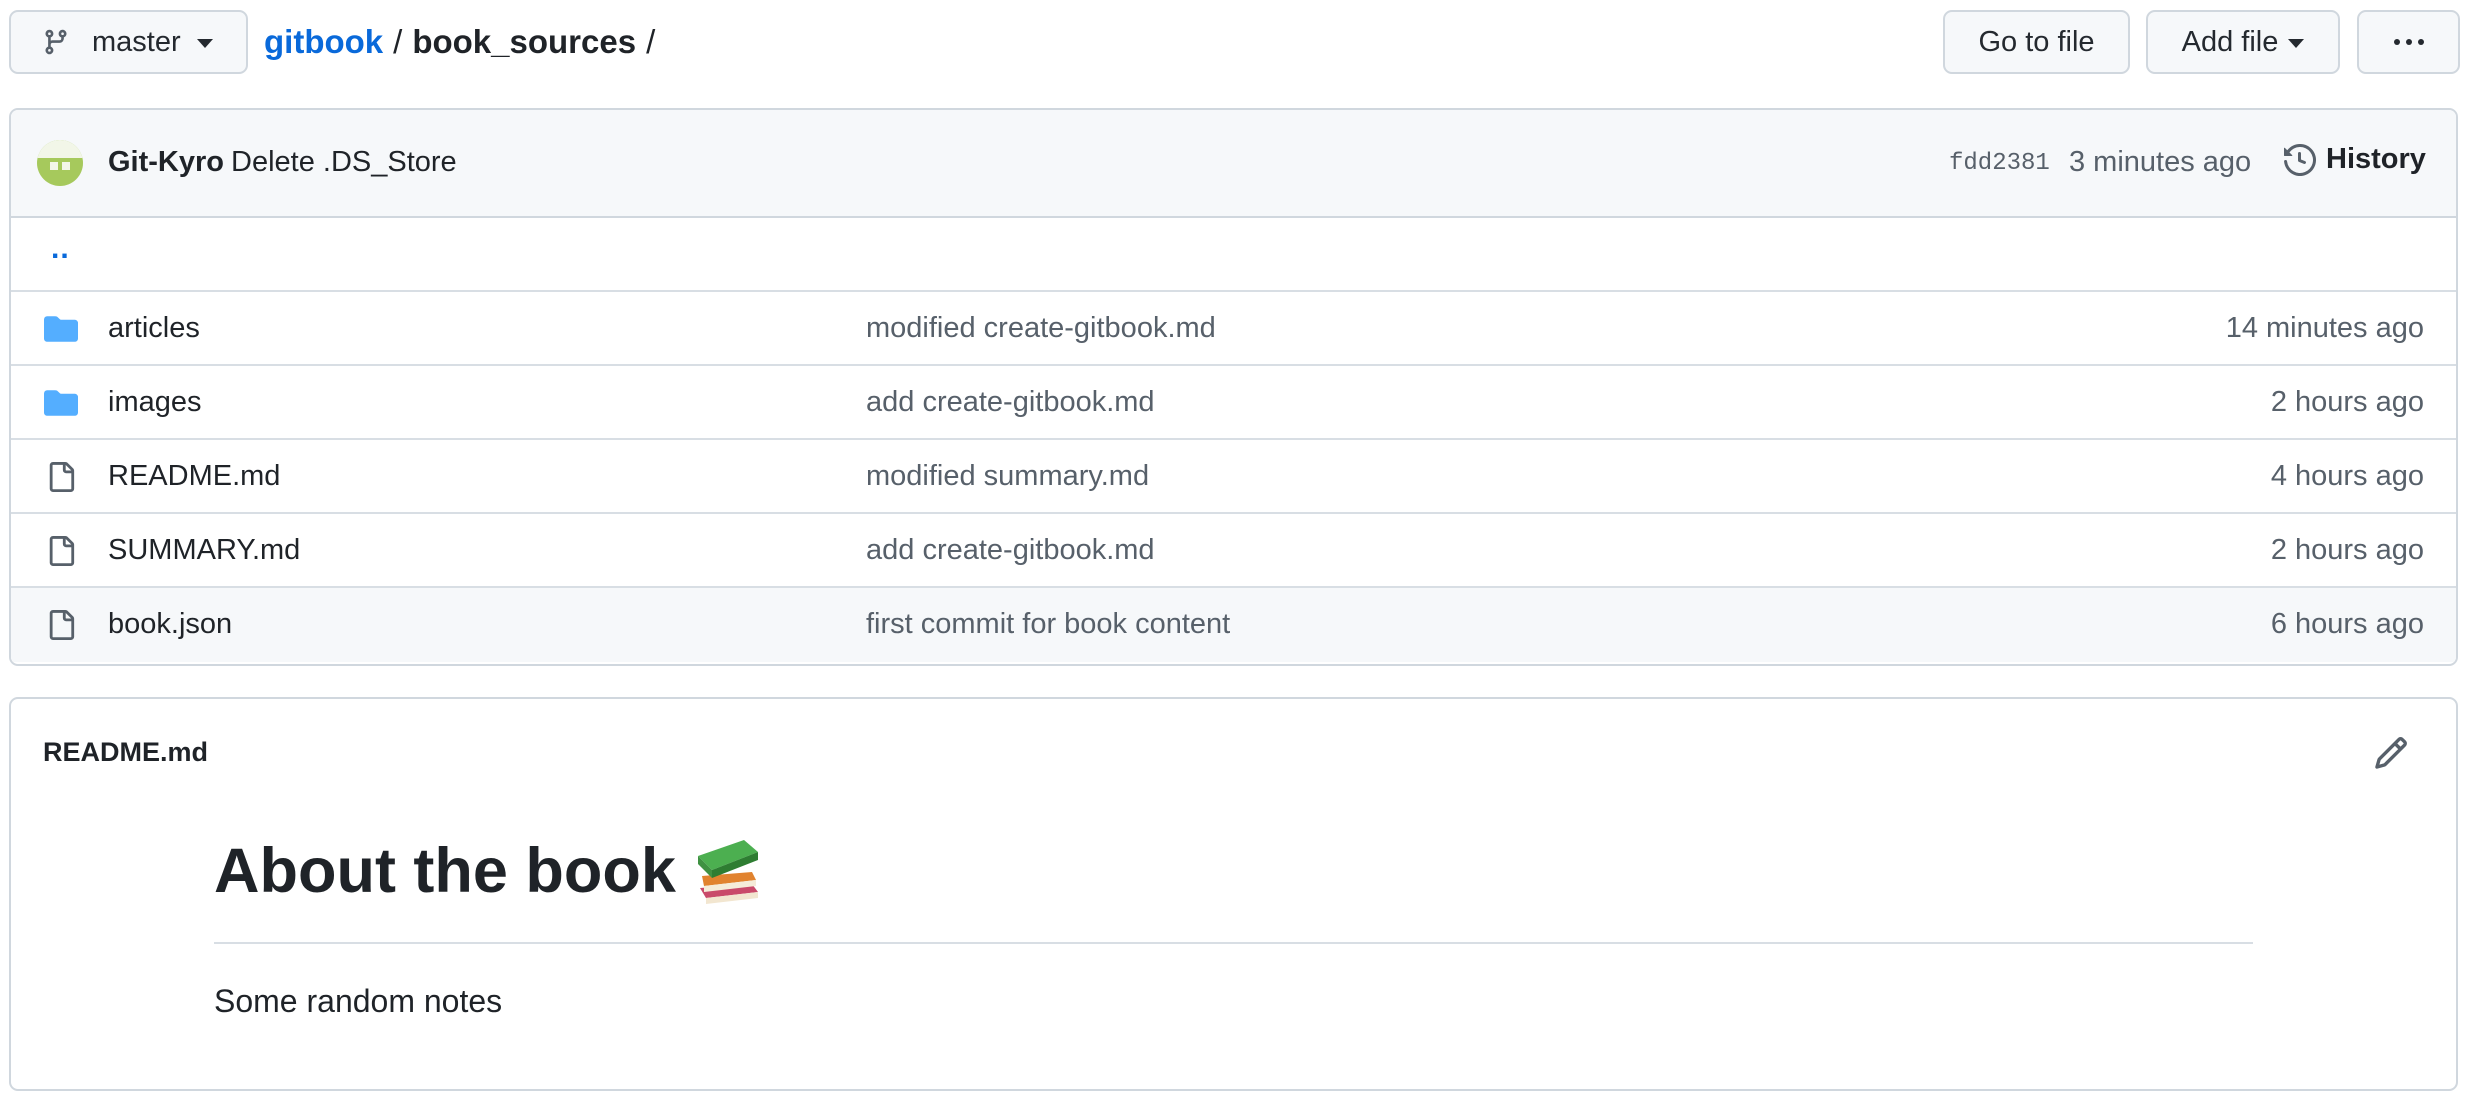 The height and width of the screenshot is (1110, 2466). I want to click on breadcrumb-current-folder: book_sources, so click(524, 41).